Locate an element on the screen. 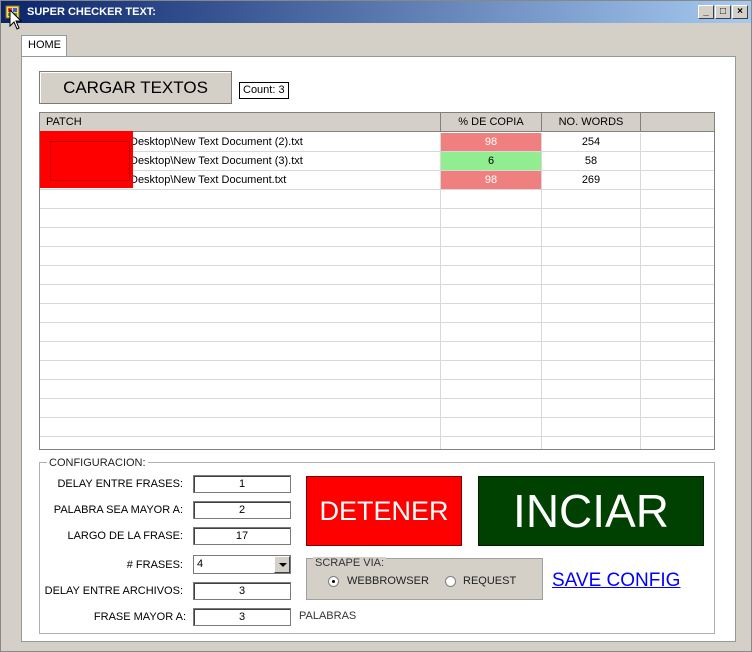 This screenshot has height=652, width=752. load-texts-button: CARGAR TEXTOS is located at coordinates (135, 87).